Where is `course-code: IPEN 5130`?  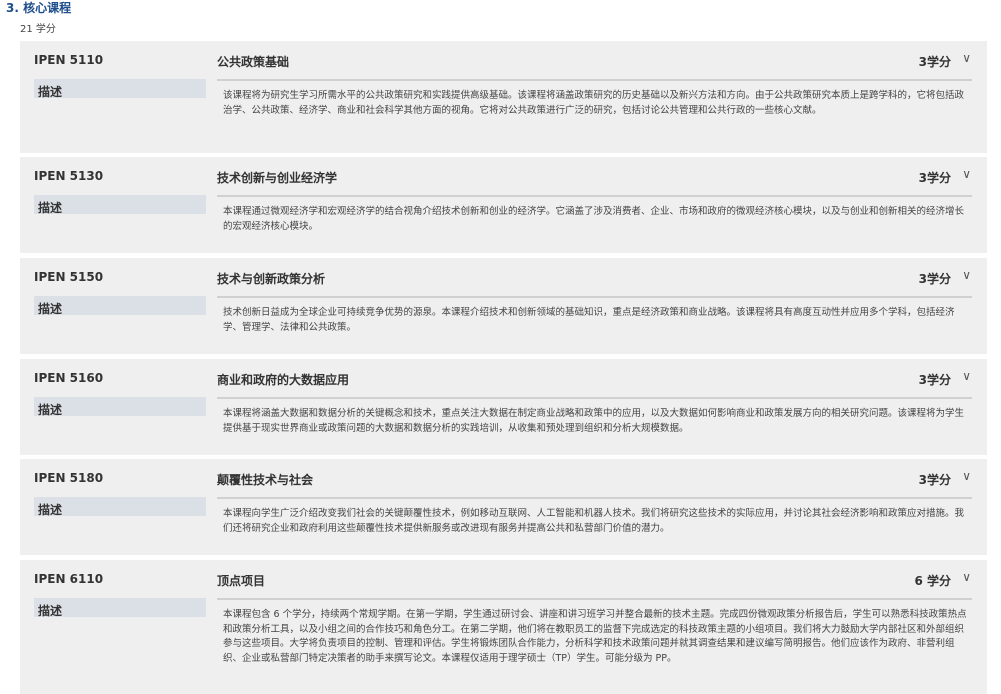 course-code: IPEN 5130 is located at coordinates (69, 176).